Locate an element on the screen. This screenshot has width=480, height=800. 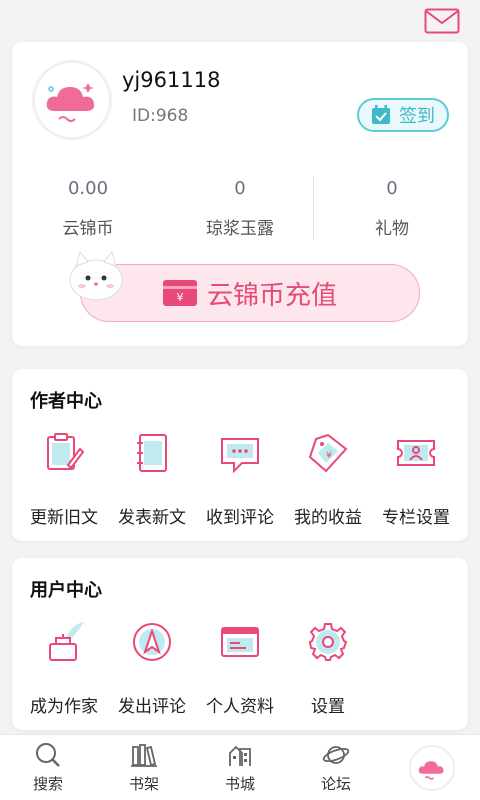
recharge-label: 云锦币充值 is located at coordinates (271, 295).